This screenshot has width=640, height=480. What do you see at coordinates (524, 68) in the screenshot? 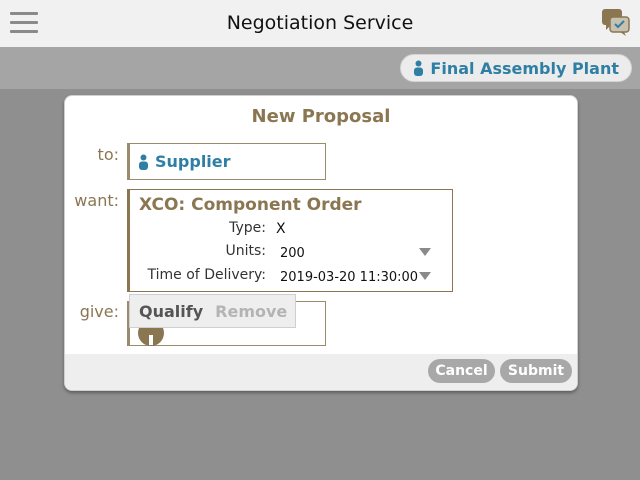
I see `organization-label: Final Assembly Plant` at bounding box center [524, 68].